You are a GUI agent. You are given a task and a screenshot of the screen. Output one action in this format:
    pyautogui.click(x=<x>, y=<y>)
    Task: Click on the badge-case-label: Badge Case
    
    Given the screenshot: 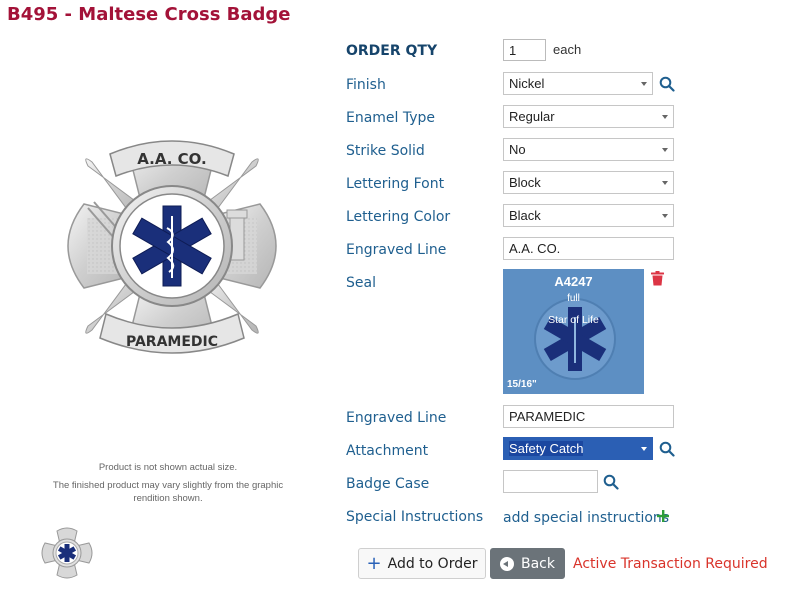 What is the action you would take?
    pyautogui.click(x=388, y=484)
    